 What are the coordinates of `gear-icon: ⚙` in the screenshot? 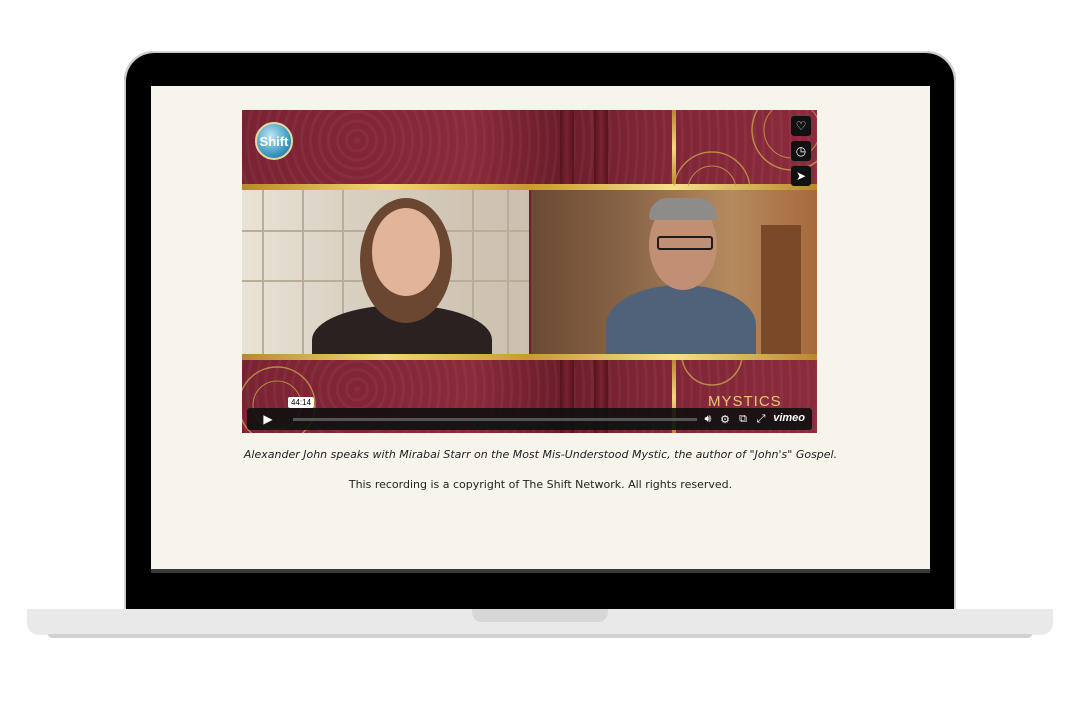 It's located at (725, 419).